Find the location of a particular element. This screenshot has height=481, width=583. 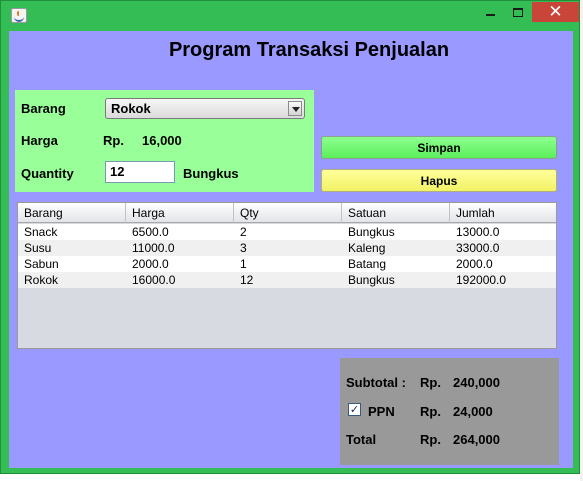

maximize-icon is located at coordinates (518, 12).